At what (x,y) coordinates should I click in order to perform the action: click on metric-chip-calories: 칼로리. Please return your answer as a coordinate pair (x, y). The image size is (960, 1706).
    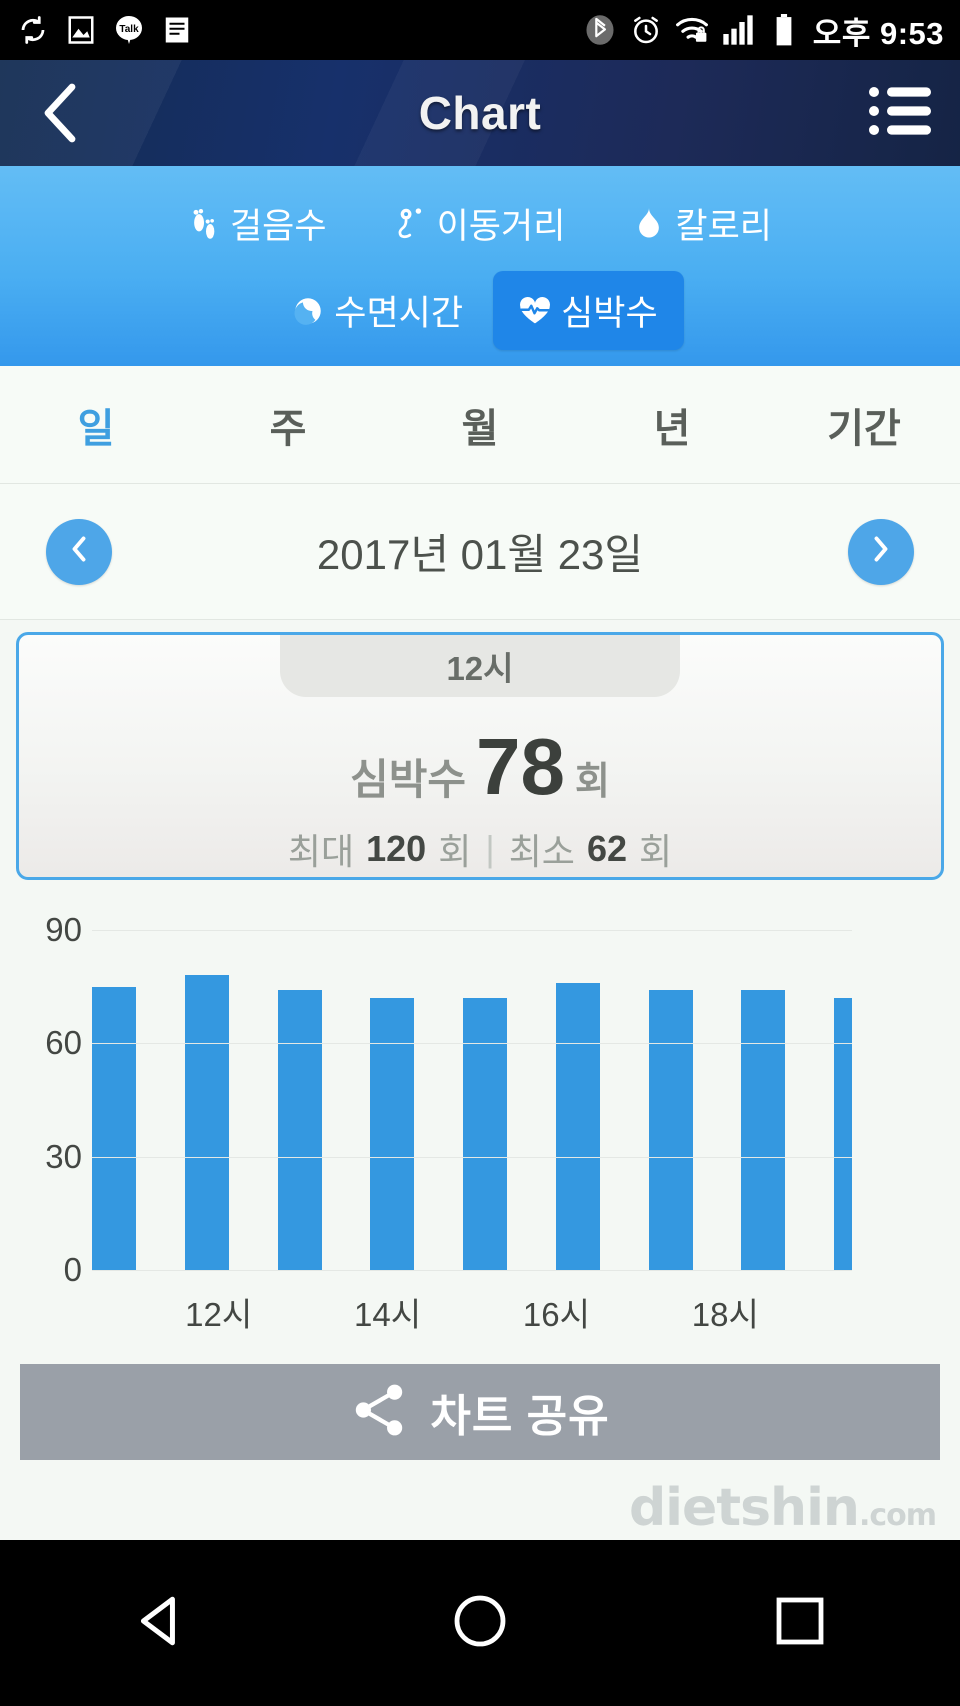
    Looking at the image, I should click on (702, 223).